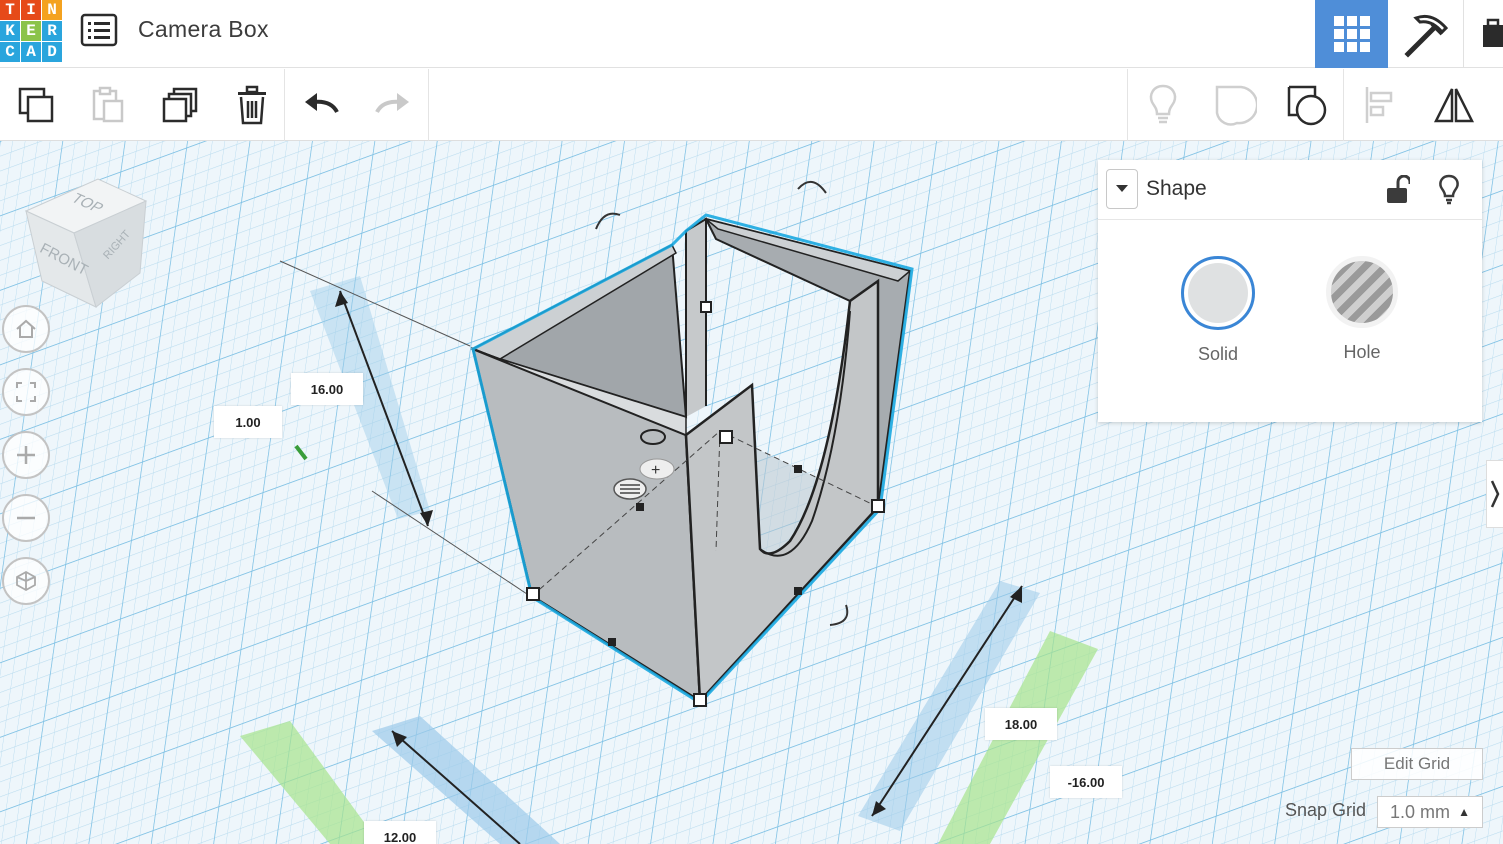 The image size is (1503, 844). I want to click on delete-icon, so click(252, 105).